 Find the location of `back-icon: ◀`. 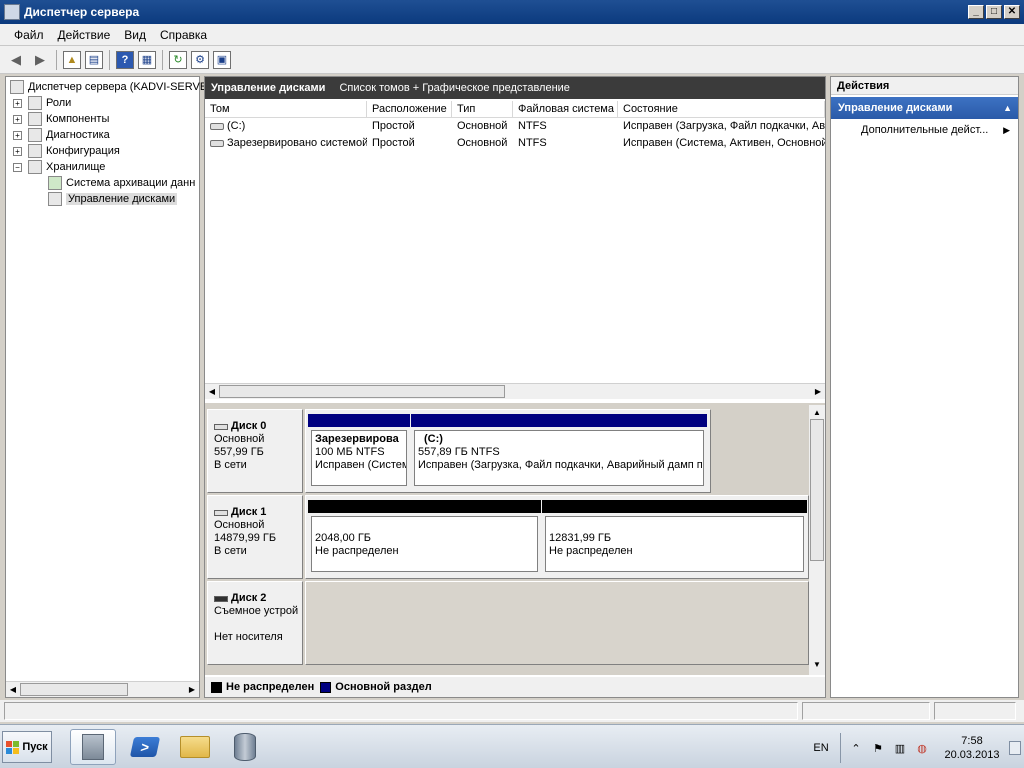

back-icon: ◀ is located at coordinates (16, 60).